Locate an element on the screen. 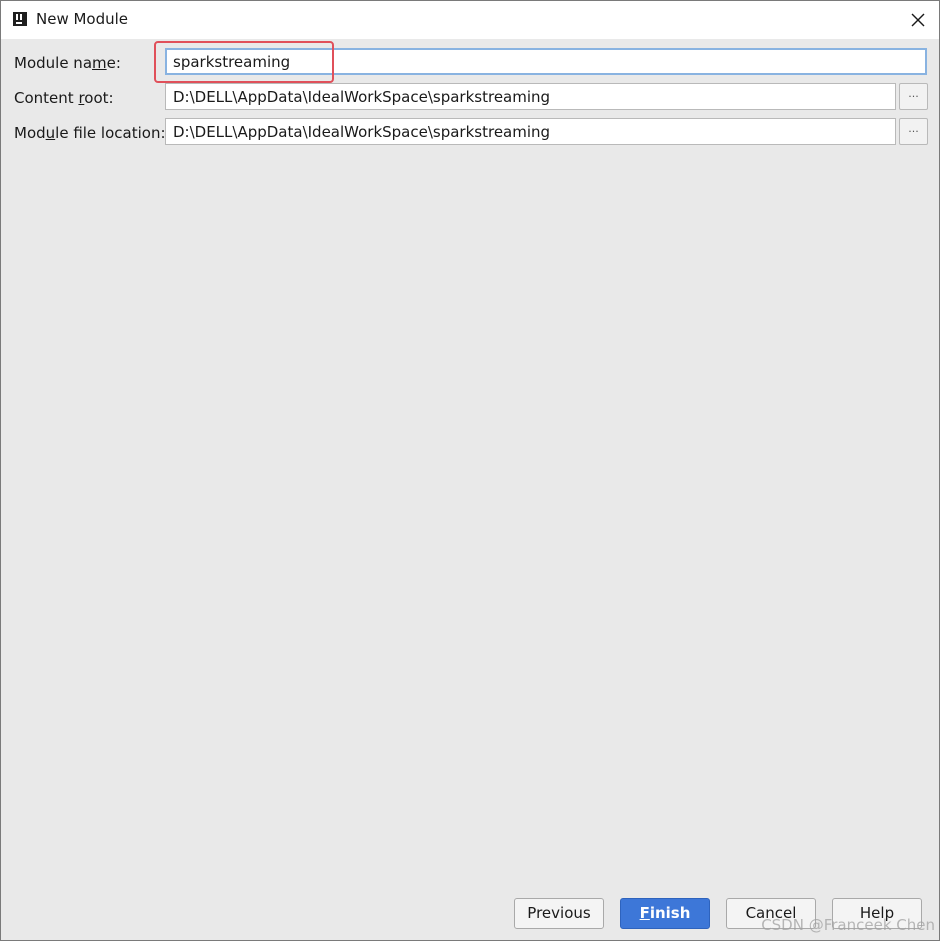  content-root-label: Content root: is located at coordinates (64, 98).